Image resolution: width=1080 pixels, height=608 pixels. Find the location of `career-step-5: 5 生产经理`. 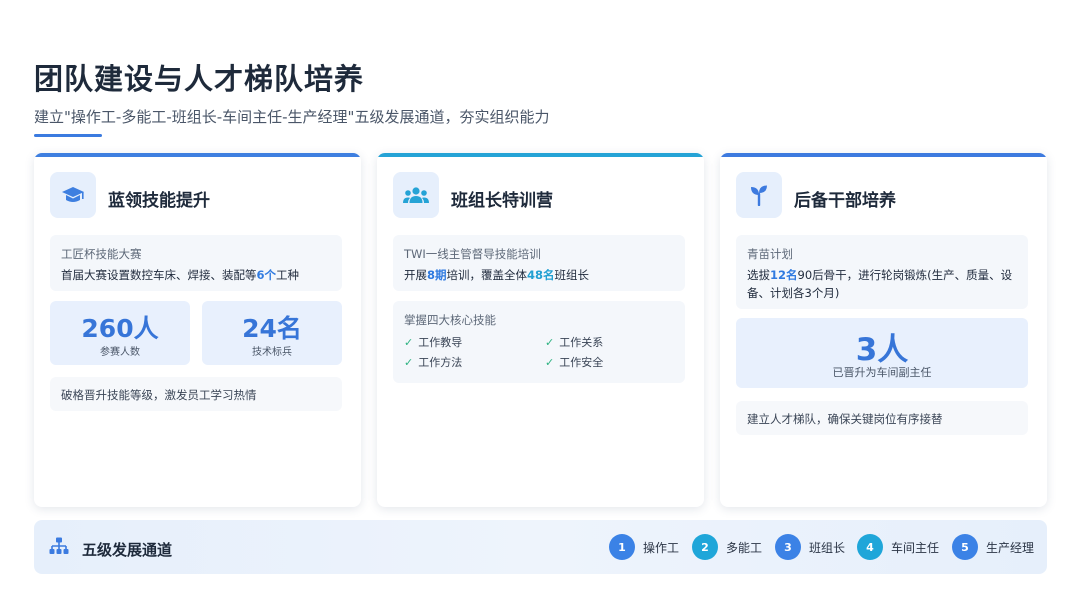

career-step-5: 5 生产经理 is located at coordinates (993, 547).